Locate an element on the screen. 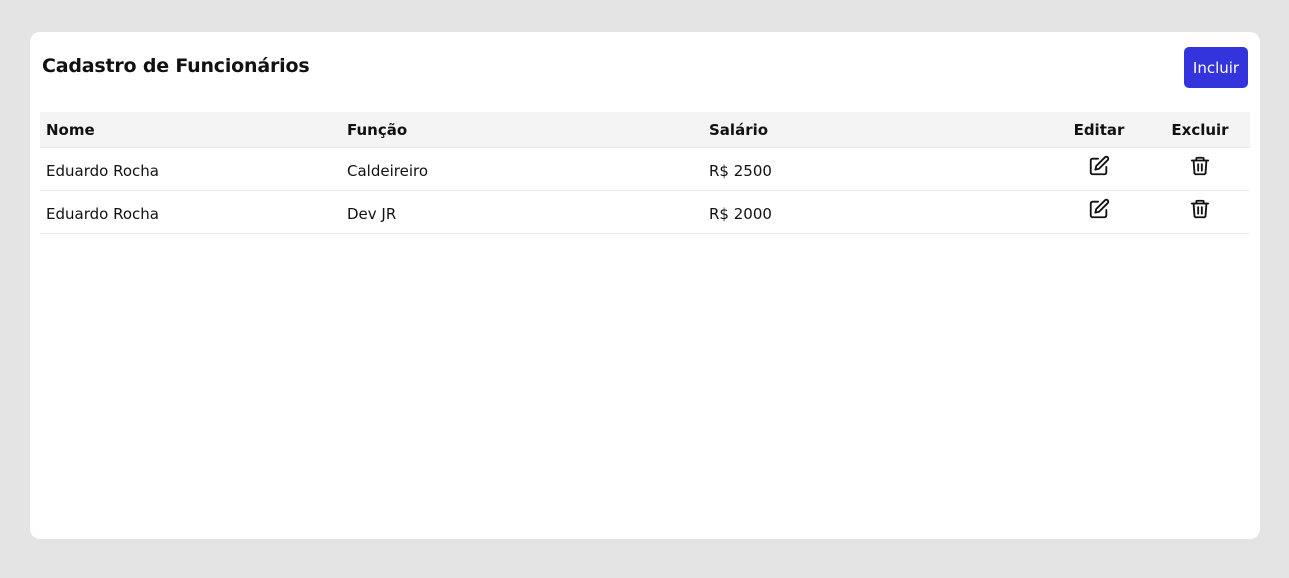 Image resolution: width=1289 pixels, height=578 pixels. cell-salario: R$ 2000 is located at coordinates (740, 214).